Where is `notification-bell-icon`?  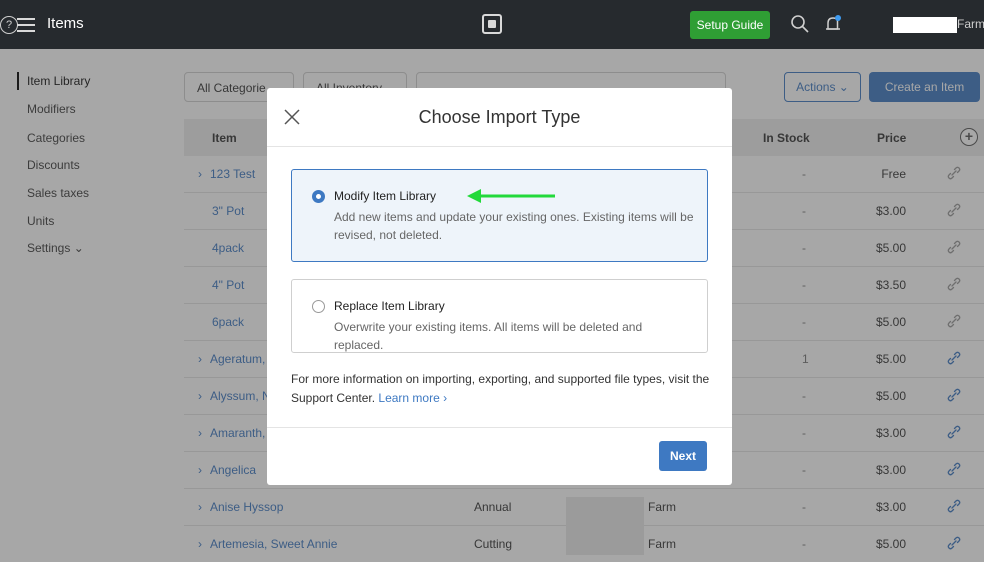 notification-bell-icon is located at coordinates (833, 24).